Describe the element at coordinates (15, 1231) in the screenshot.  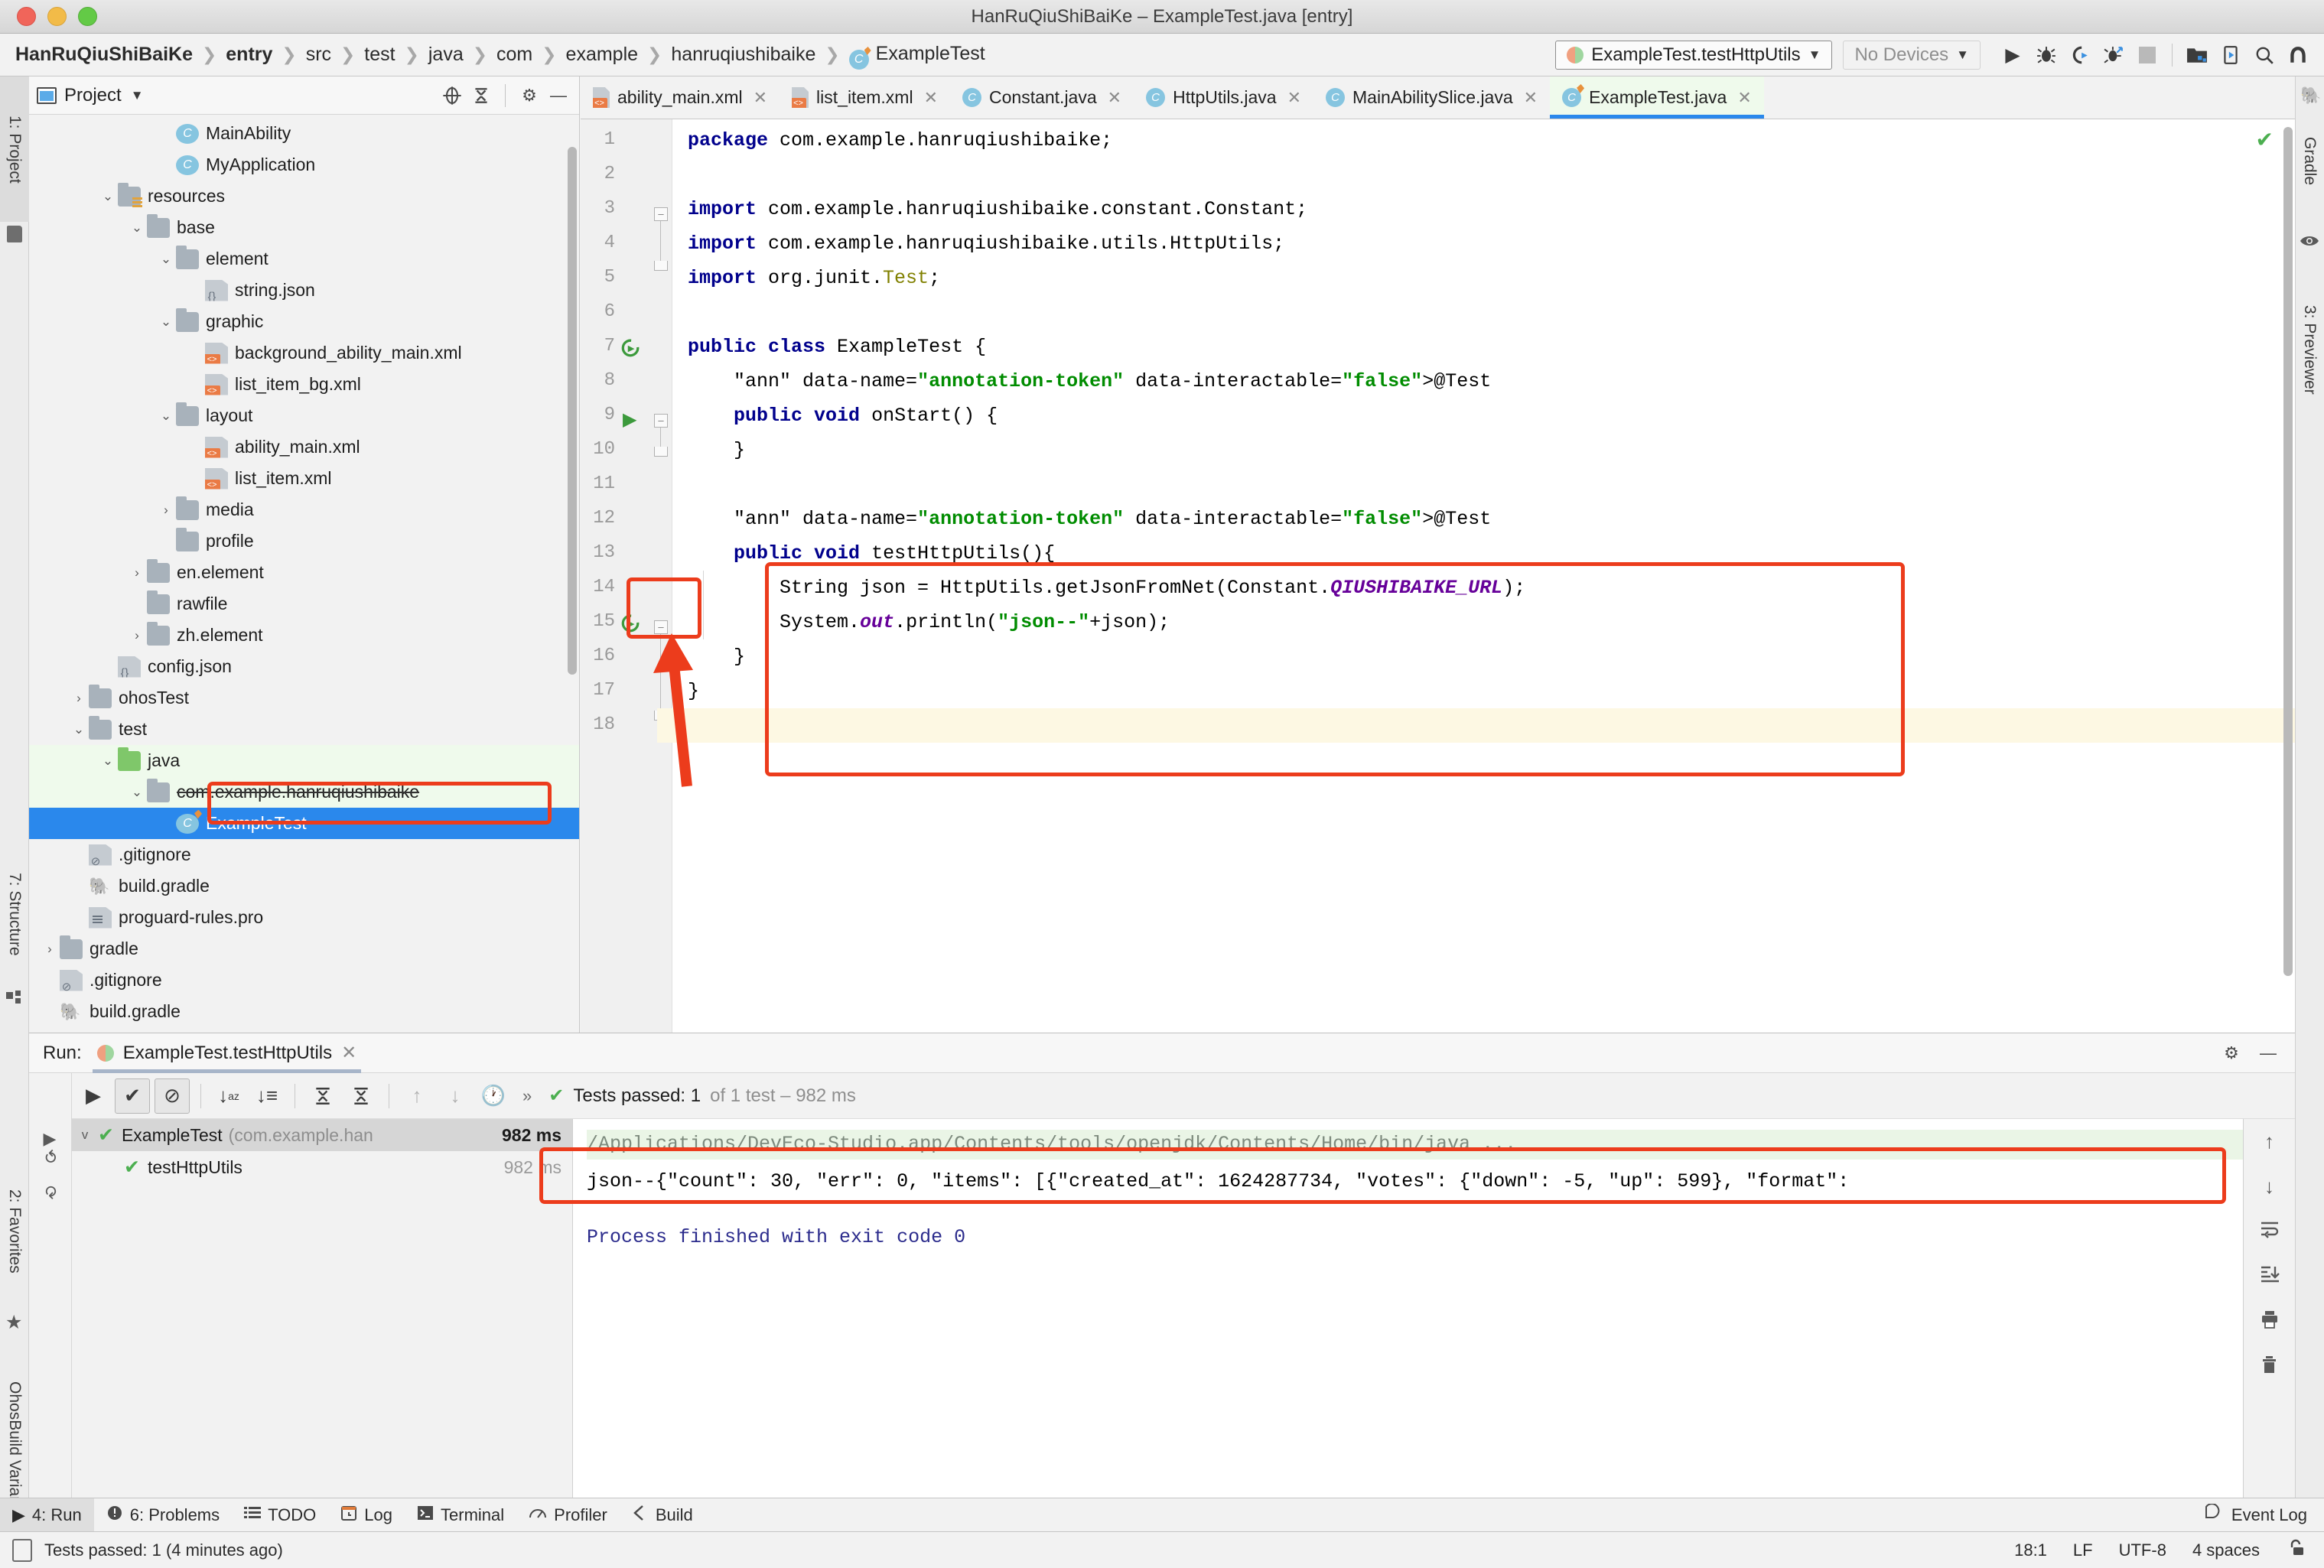
I see `sidebar-item-favorites: 2: Favorites` at that location.